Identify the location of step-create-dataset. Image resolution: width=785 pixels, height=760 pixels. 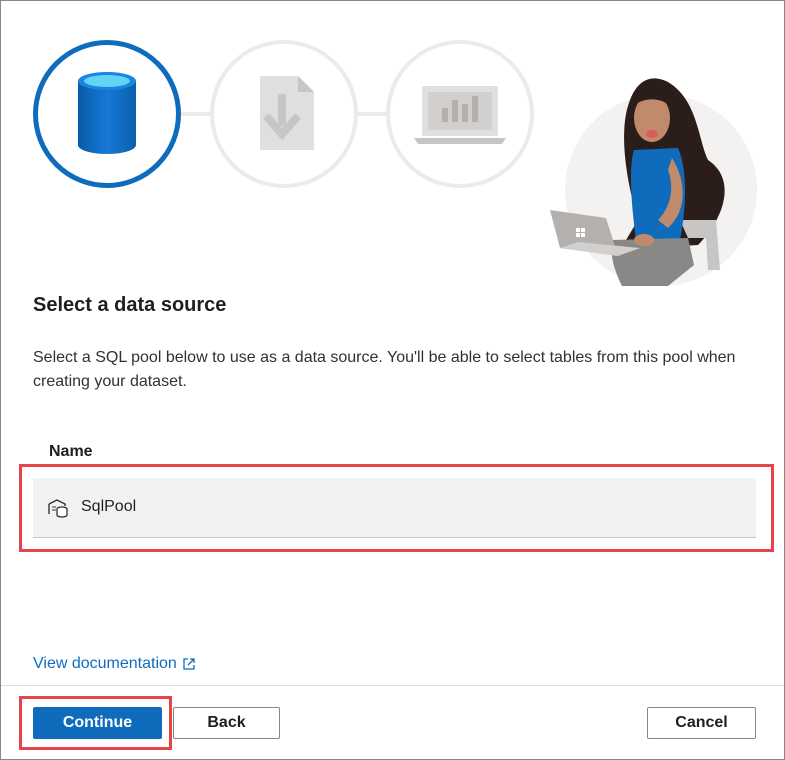
(284, 114).